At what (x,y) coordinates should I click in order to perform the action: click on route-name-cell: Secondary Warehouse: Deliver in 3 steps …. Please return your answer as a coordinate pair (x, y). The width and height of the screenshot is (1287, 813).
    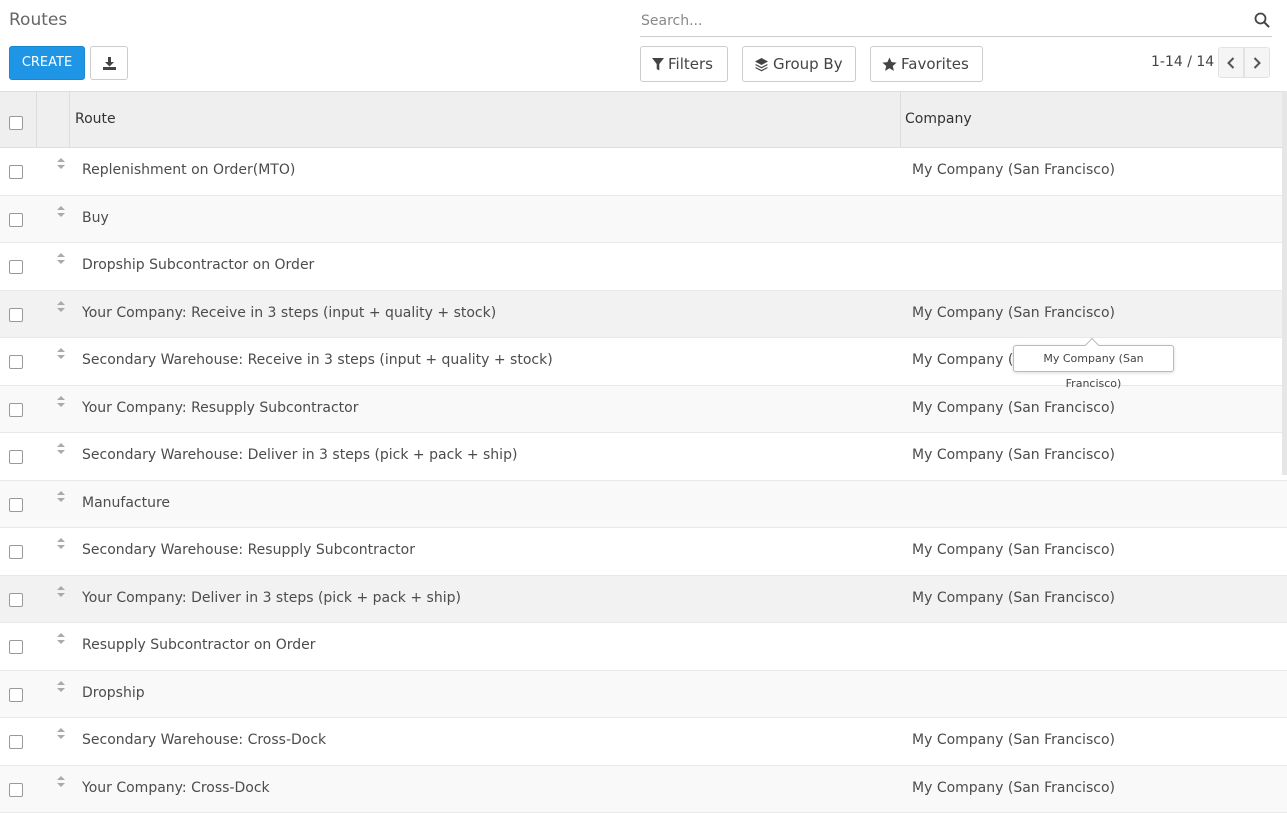
    Looking at the image, I should click on (300, 455).